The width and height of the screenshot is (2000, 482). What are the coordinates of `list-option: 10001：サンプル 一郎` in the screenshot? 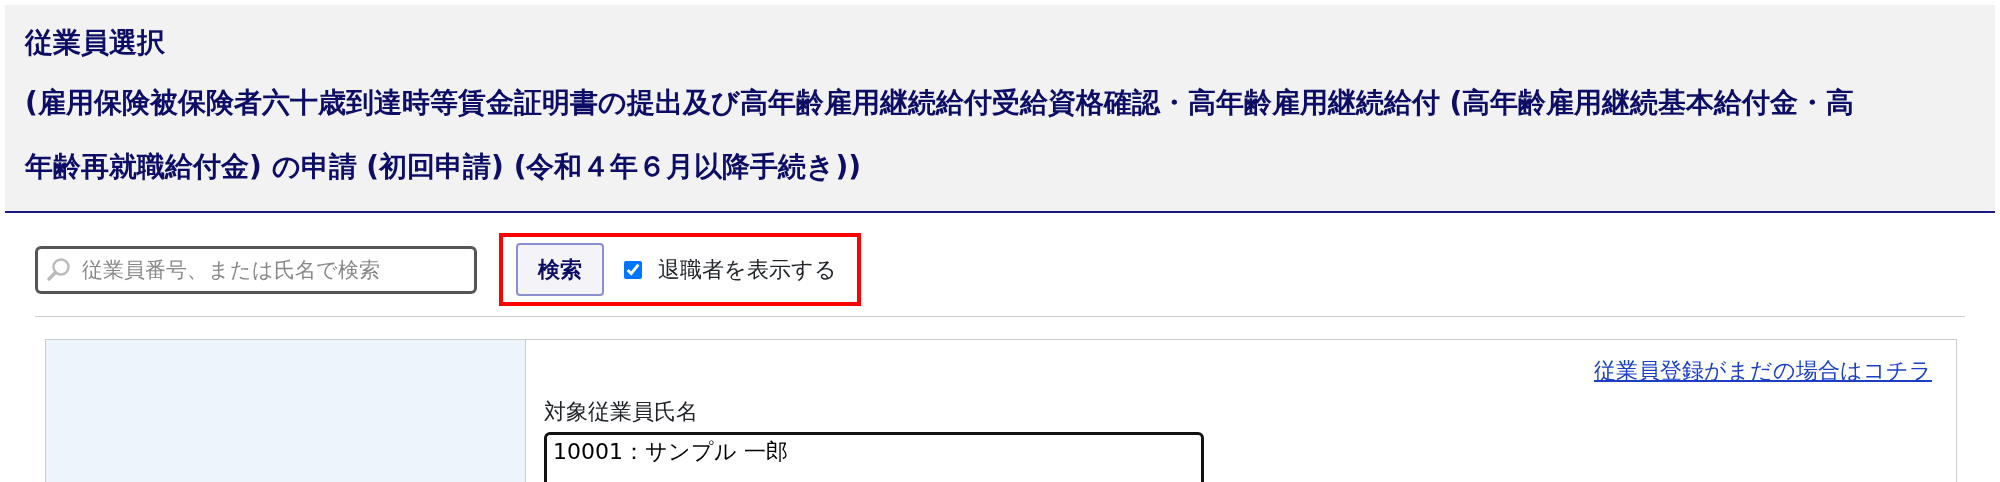 It's located at (874, 452).